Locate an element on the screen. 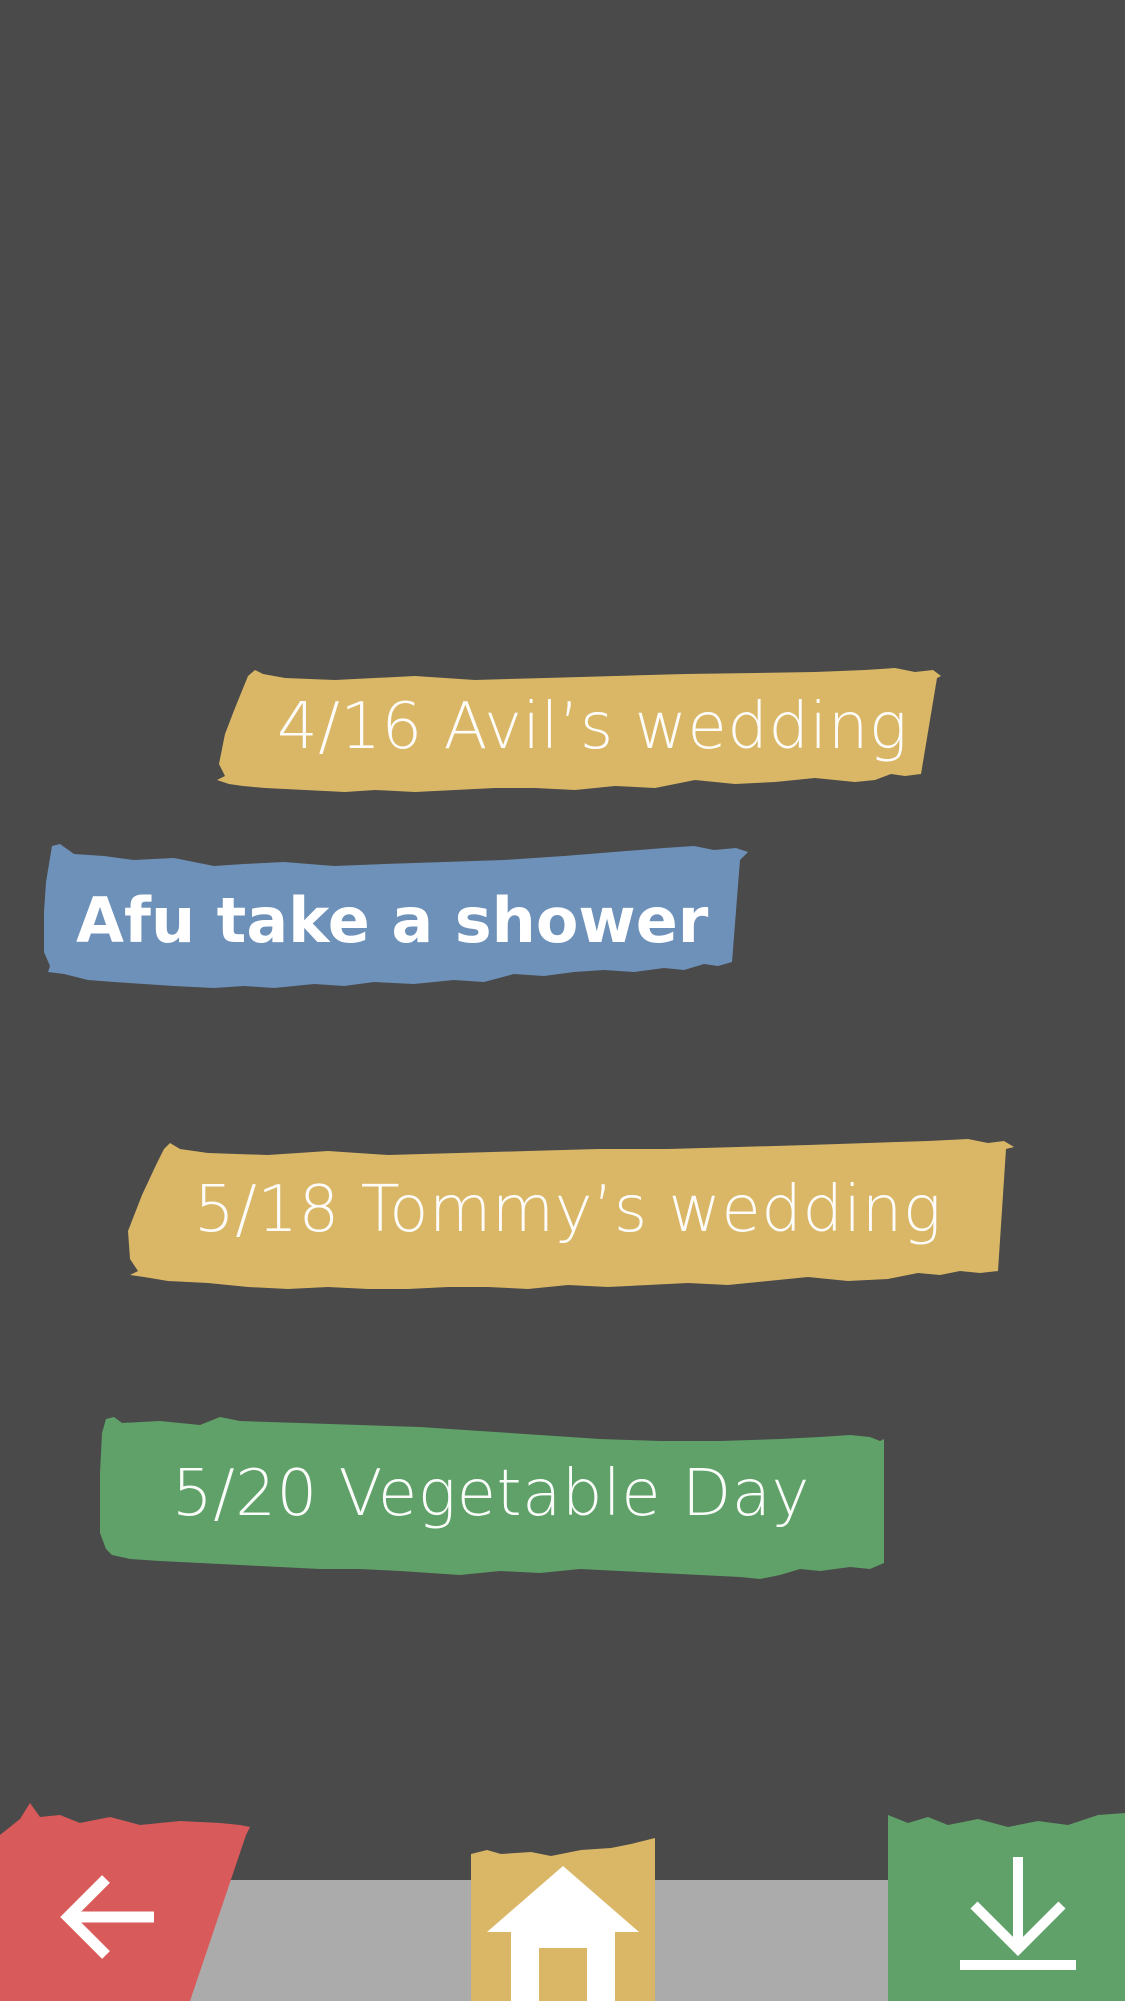 The image size is (1125, 2001). event-item-afu-shower: Afu take a shower is located at coordinates (397, 922).